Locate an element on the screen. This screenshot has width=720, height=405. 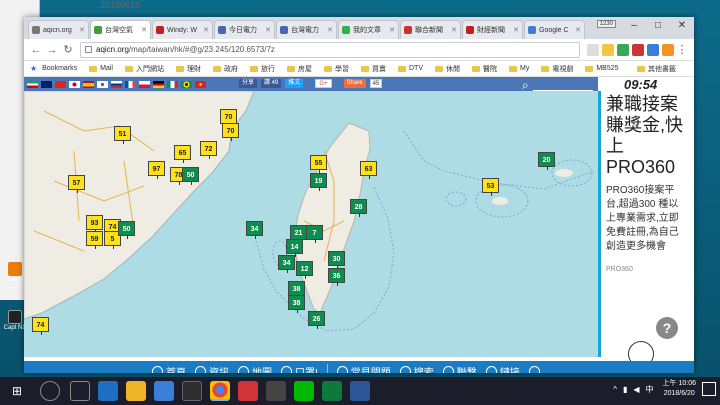
forward-icon: → is located at coordinates (52, 50).